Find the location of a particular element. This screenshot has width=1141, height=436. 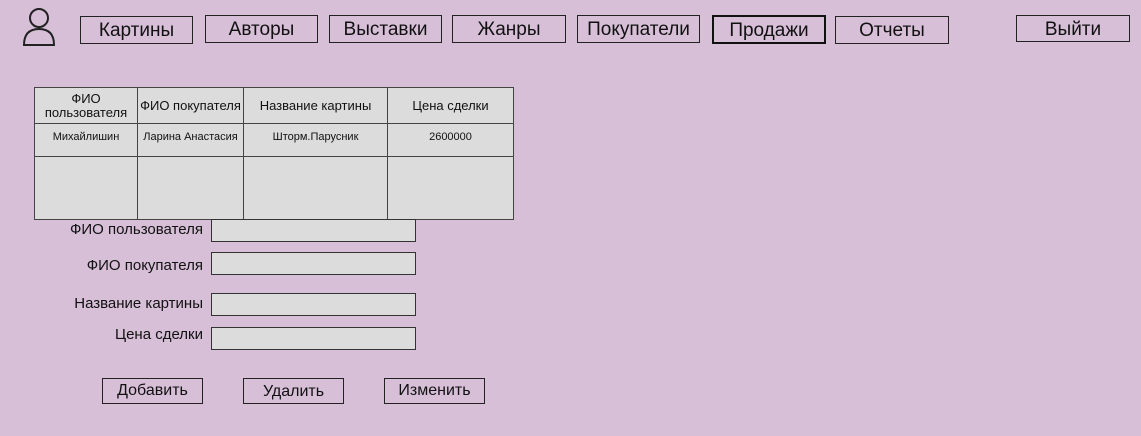

table-row is located at coordinates (274, 188).